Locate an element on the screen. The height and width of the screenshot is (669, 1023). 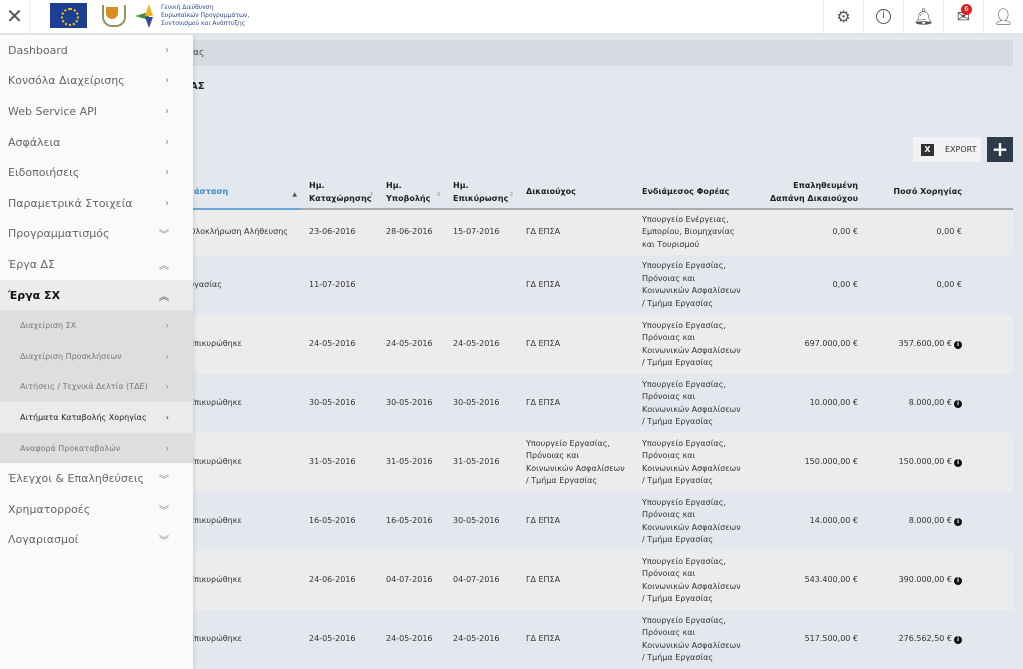
column-header: Επαληθευμένη Δαπάνη Δικαιούχου is located at coordinates (807, 192).